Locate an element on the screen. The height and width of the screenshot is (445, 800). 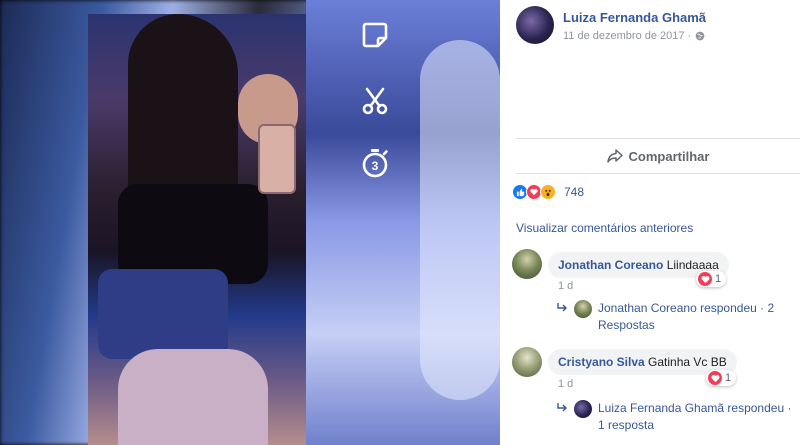
comment-text: Gatinha Vc BB is located at coordinates (687, 362).